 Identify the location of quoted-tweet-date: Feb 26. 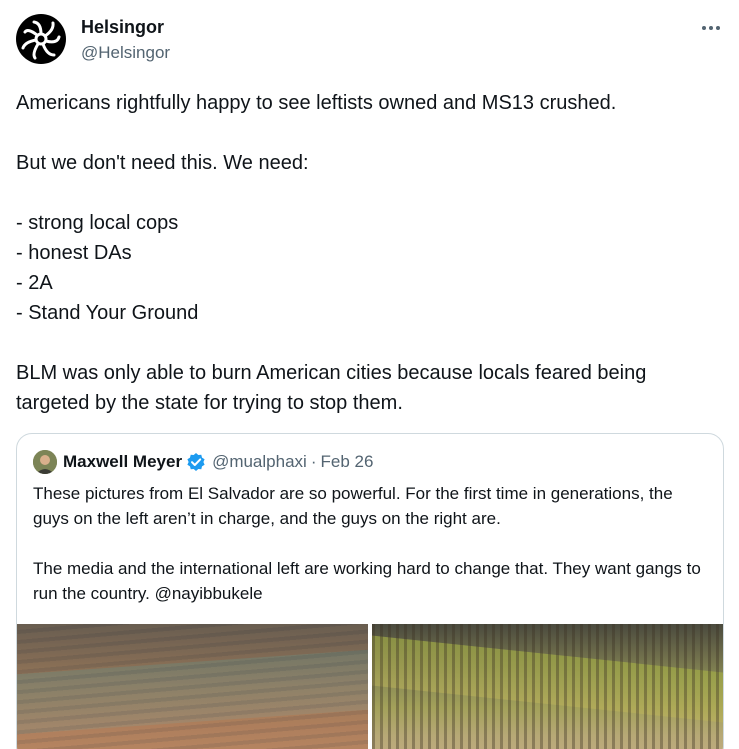
(346, 462).